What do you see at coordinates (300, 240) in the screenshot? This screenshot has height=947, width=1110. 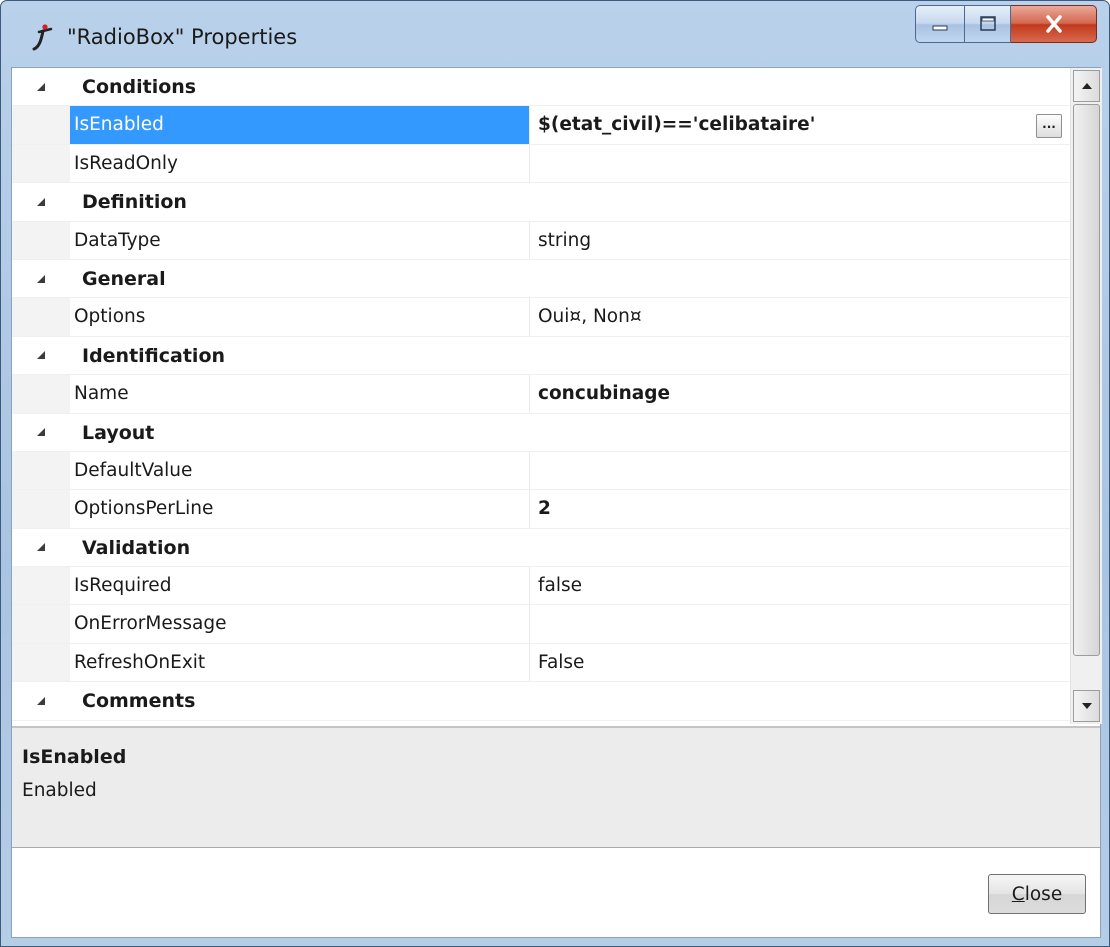 I see `property-name: DataType` at bounding box center [300, 240].